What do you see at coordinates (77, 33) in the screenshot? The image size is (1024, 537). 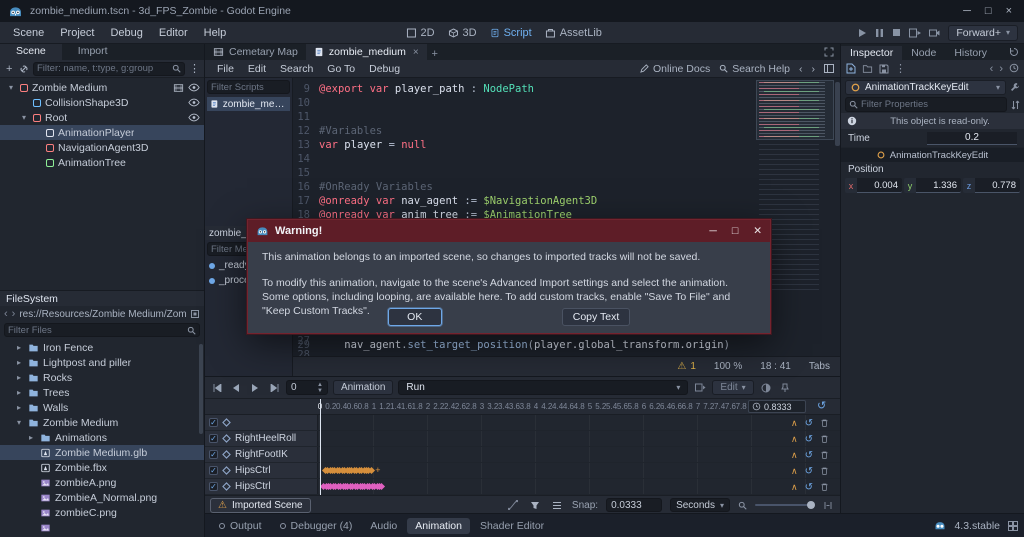 I see `menu-project: Project` at bounding box center [77, 33].